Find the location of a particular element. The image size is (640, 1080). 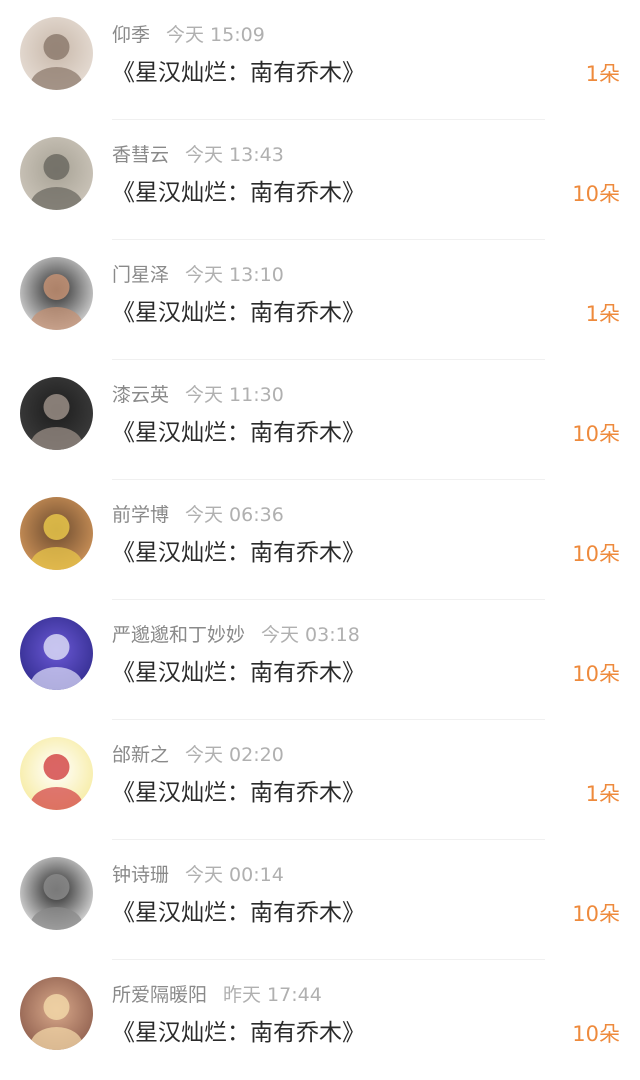

sender-name: 钟诗珊 is located at coordinates (140, 875).